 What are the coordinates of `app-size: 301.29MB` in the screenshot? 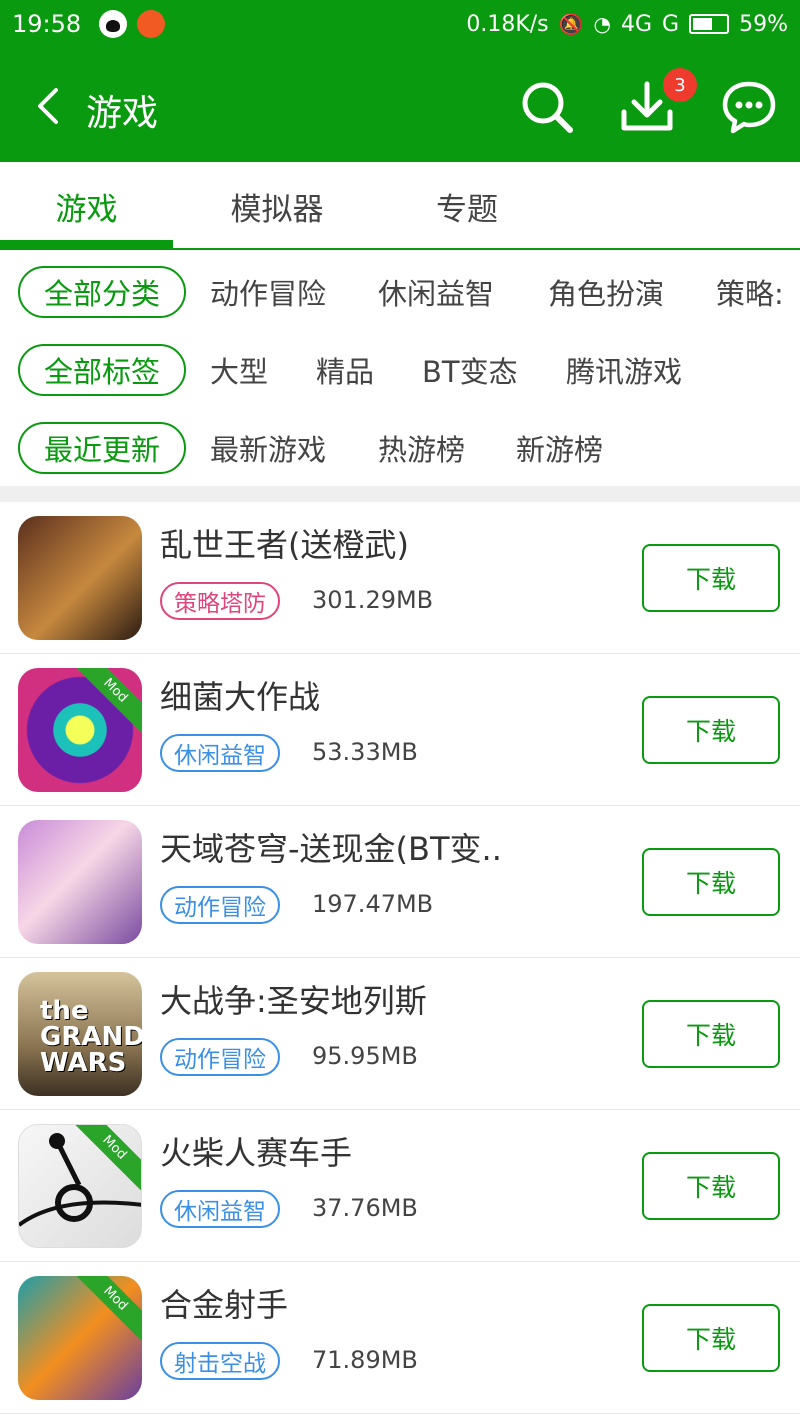 It's located at (373, 600).